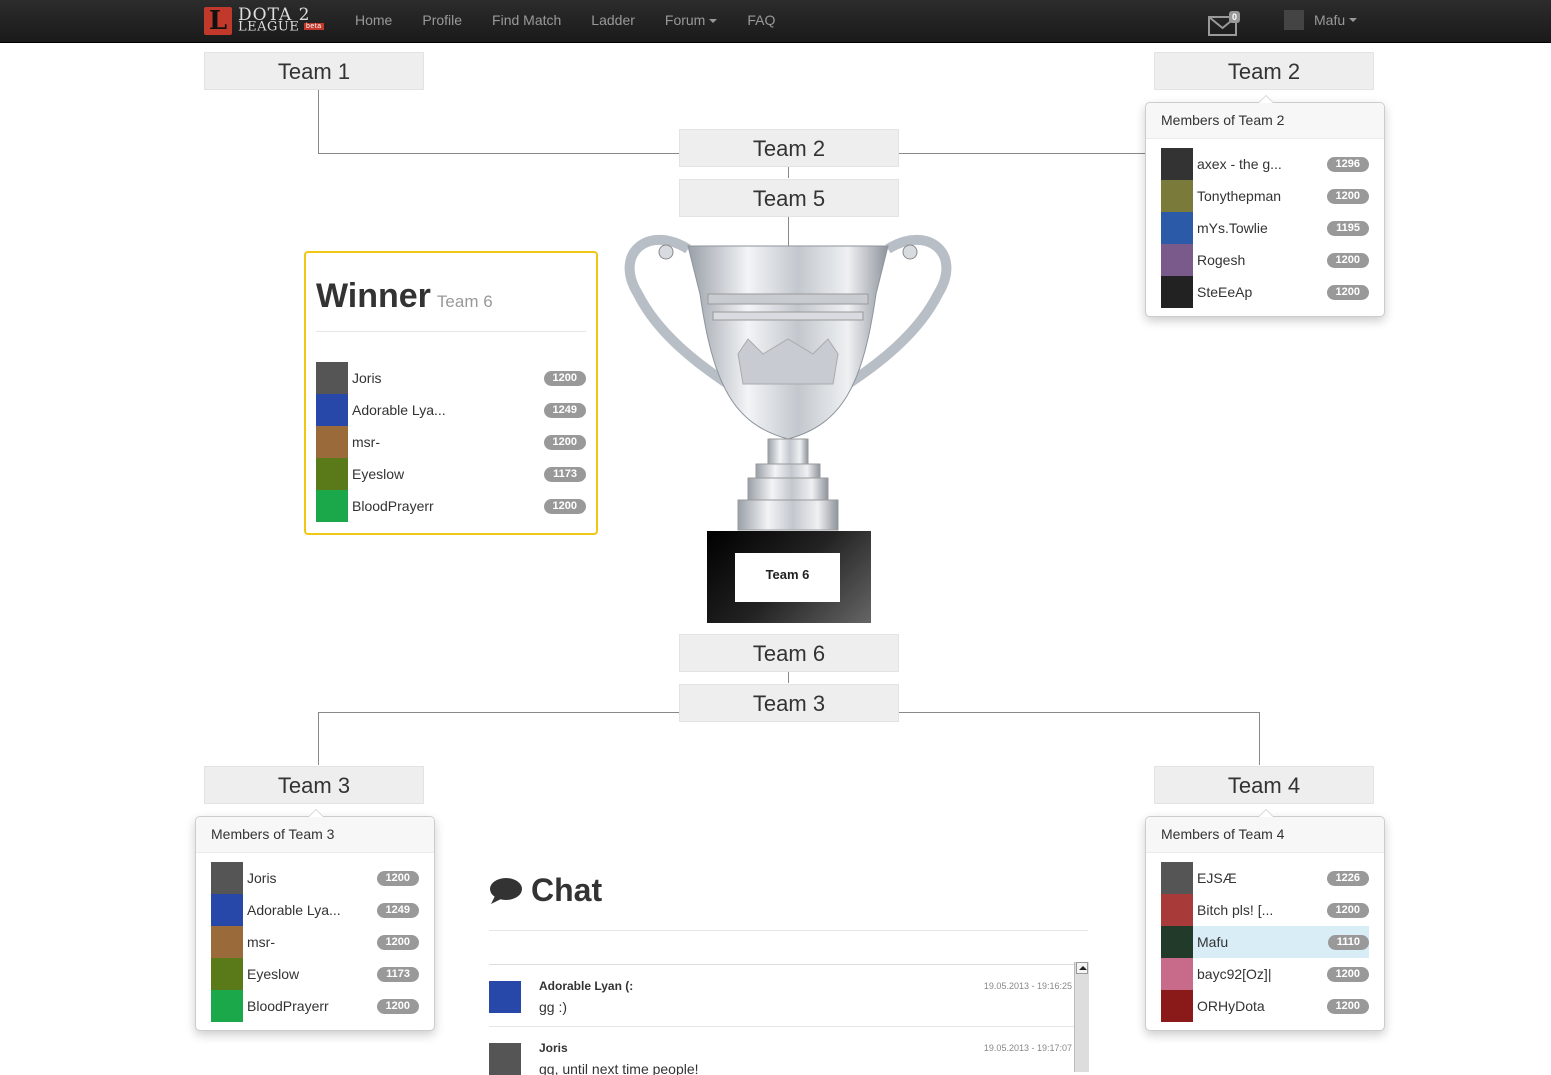  Describe the element at coordinates (397, 910) in the screenshot. I see `rating-badge: 1249` at that location.